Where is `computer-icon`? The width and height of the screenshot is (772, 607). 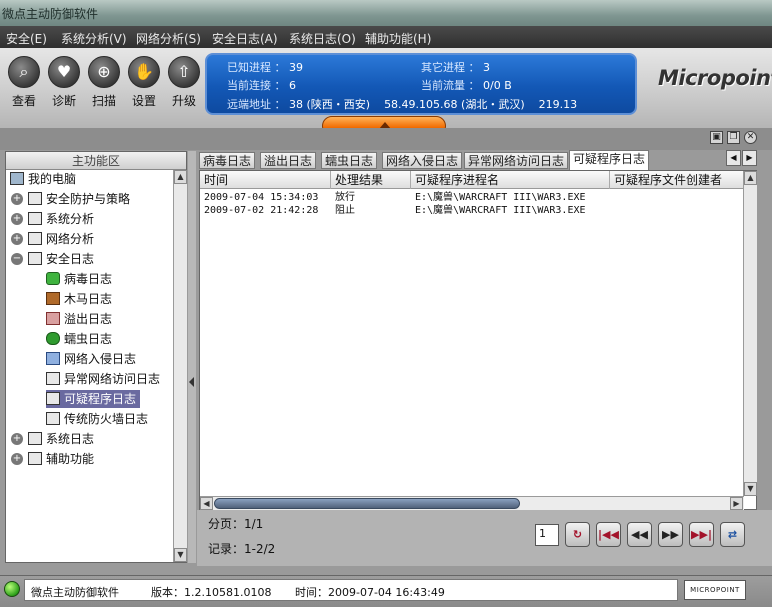 computer-icon is located at coordinates (17, 178).